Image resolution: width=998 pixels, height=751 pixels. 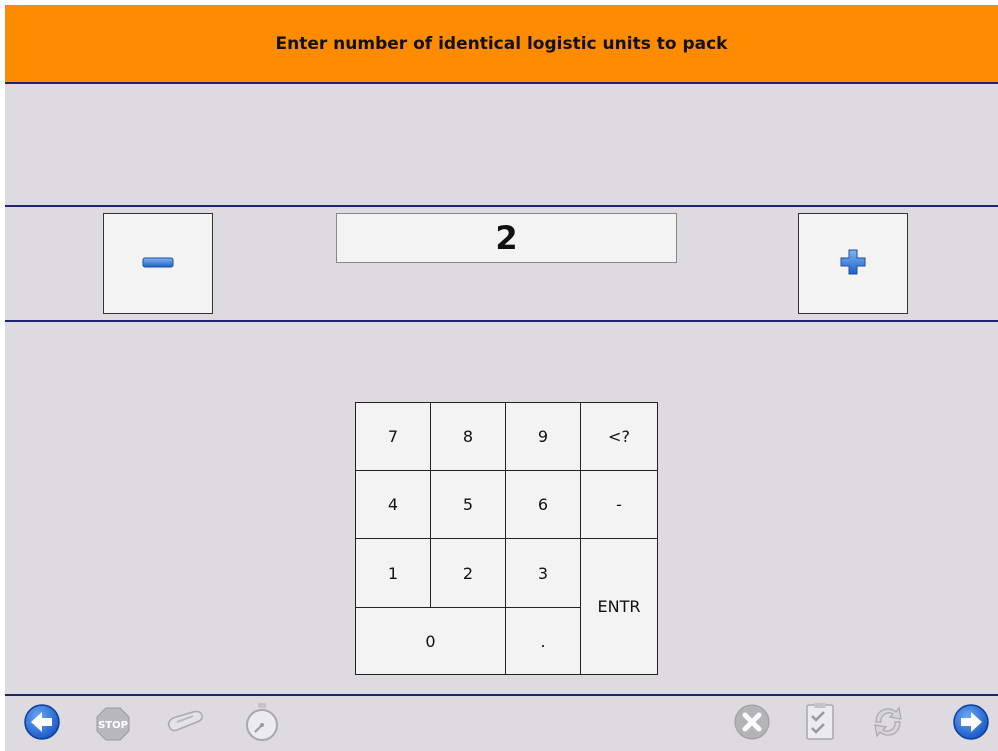 I want to click on divider-top, so click(x=501, y=206).